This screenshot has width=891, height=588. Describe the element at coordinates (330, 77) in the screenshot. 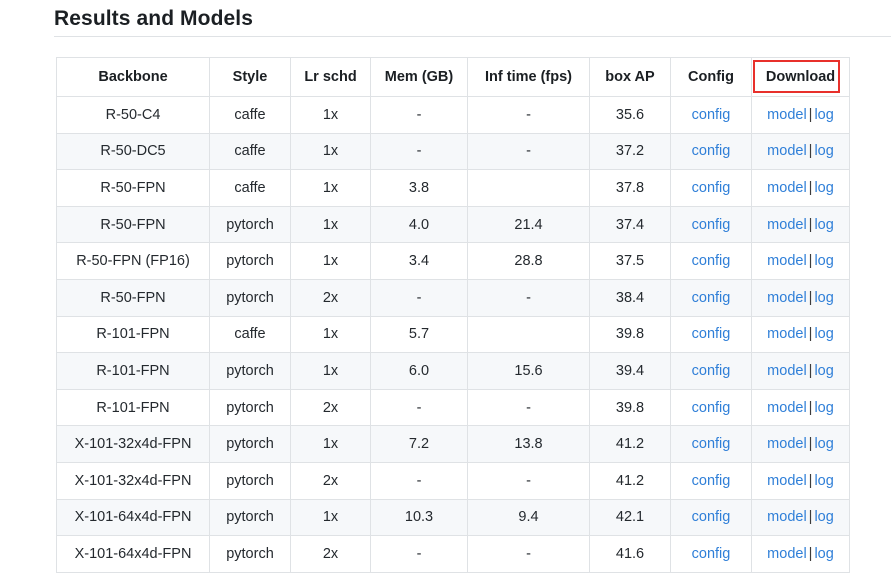

I see `column-header-lr-schd: Lr schd` at that location.